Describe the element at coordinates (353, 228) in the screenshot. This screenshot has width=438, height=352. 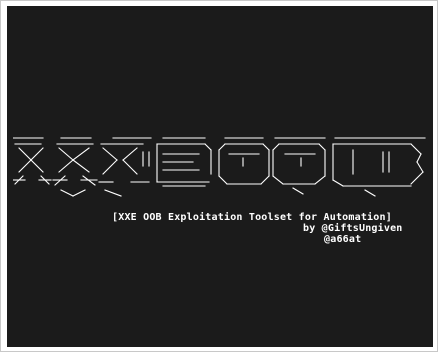
I see `author-credit-line: by @GiftsUngiven` at that location.